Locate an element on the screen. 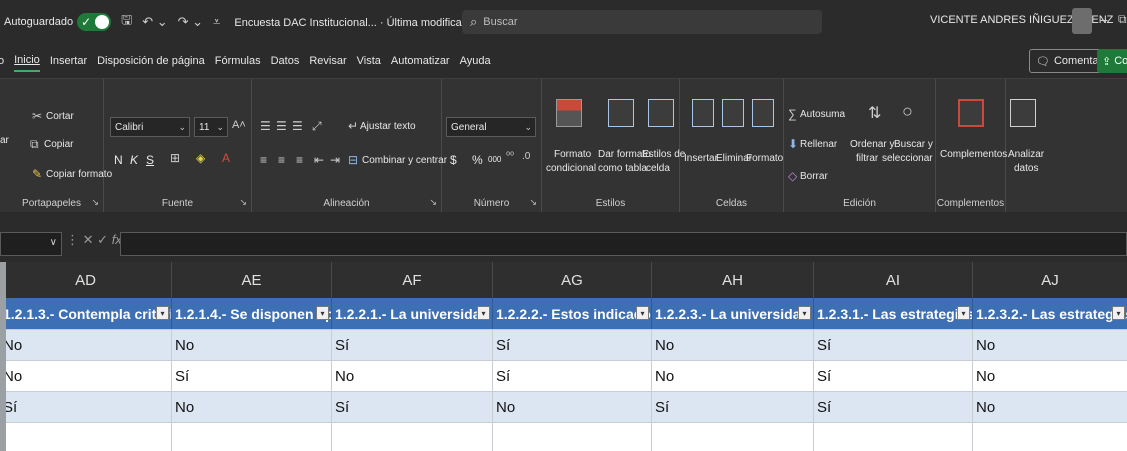 This screenshot has height=451, width=1127. analyze-data-button: Analizar is located at coordinates (1026, 154).